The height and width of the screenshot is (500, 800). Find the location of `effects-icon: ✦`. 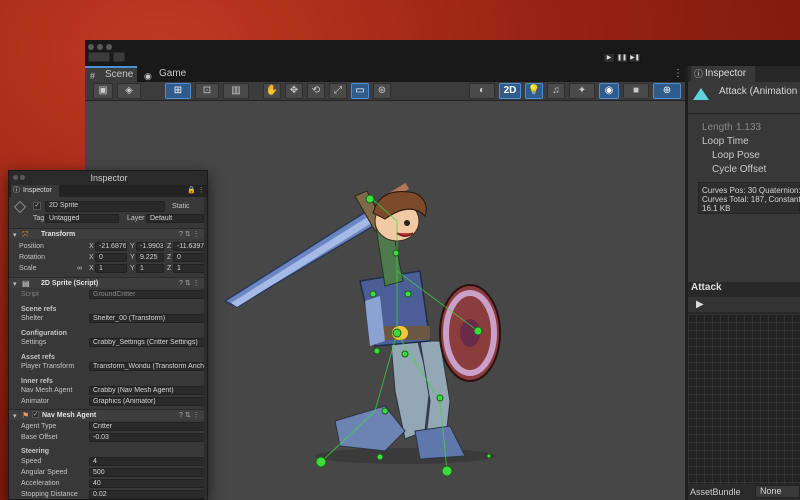

effects-icon: ✦ is located at coordinates (582, 91).